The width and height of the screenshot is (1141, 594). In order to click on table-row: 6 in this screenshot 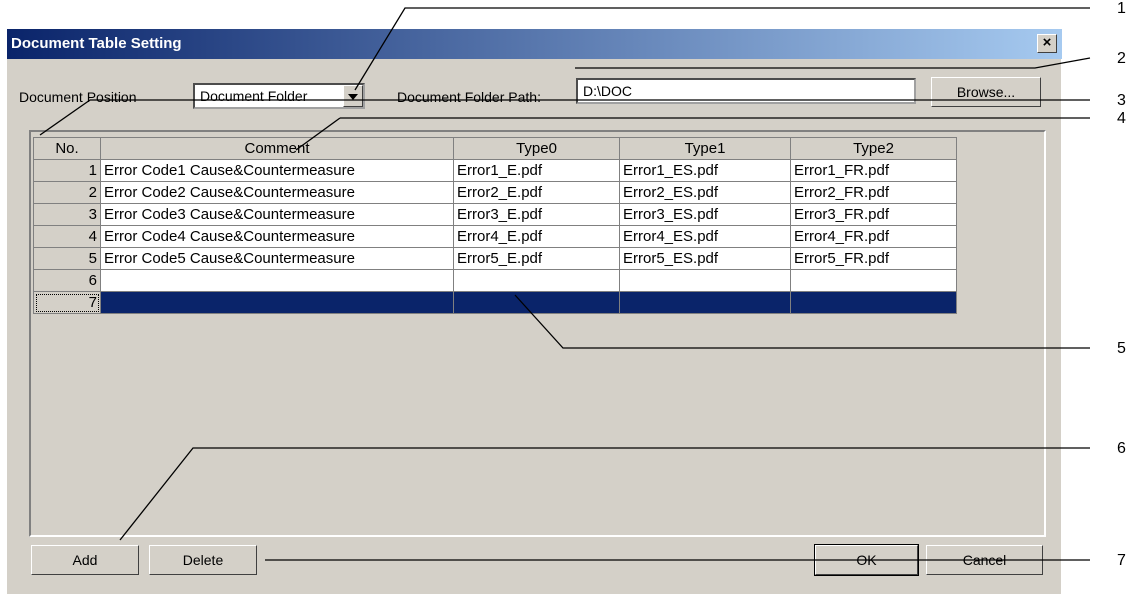, I will do `click(495, 280)`.